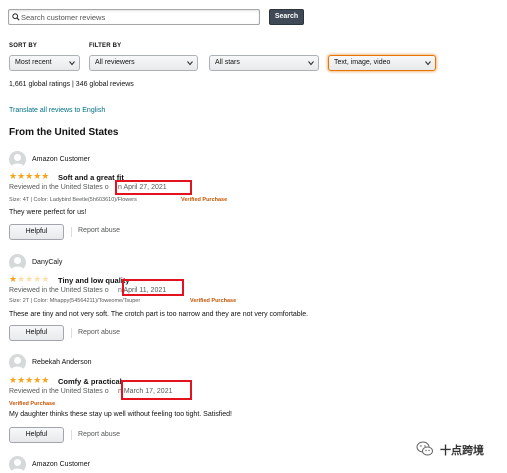 Image resolution: width=507 pixels, height=473 pixels. I want to click on stars-dropdown: All stars, so click(264, 63).